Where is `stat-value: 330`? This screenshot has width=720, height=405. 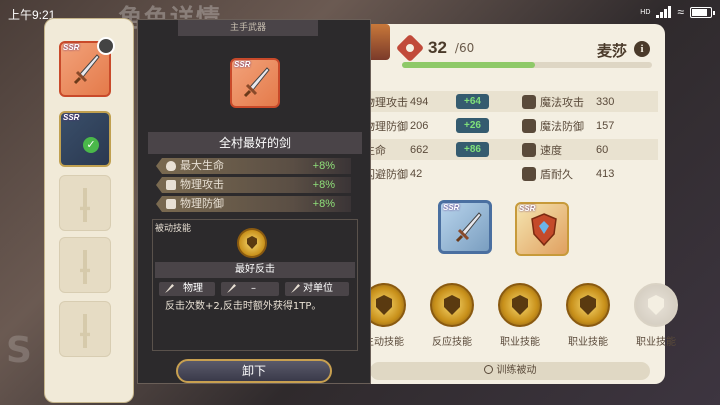 stat-value: 330 is located at coordinates (605, 101).